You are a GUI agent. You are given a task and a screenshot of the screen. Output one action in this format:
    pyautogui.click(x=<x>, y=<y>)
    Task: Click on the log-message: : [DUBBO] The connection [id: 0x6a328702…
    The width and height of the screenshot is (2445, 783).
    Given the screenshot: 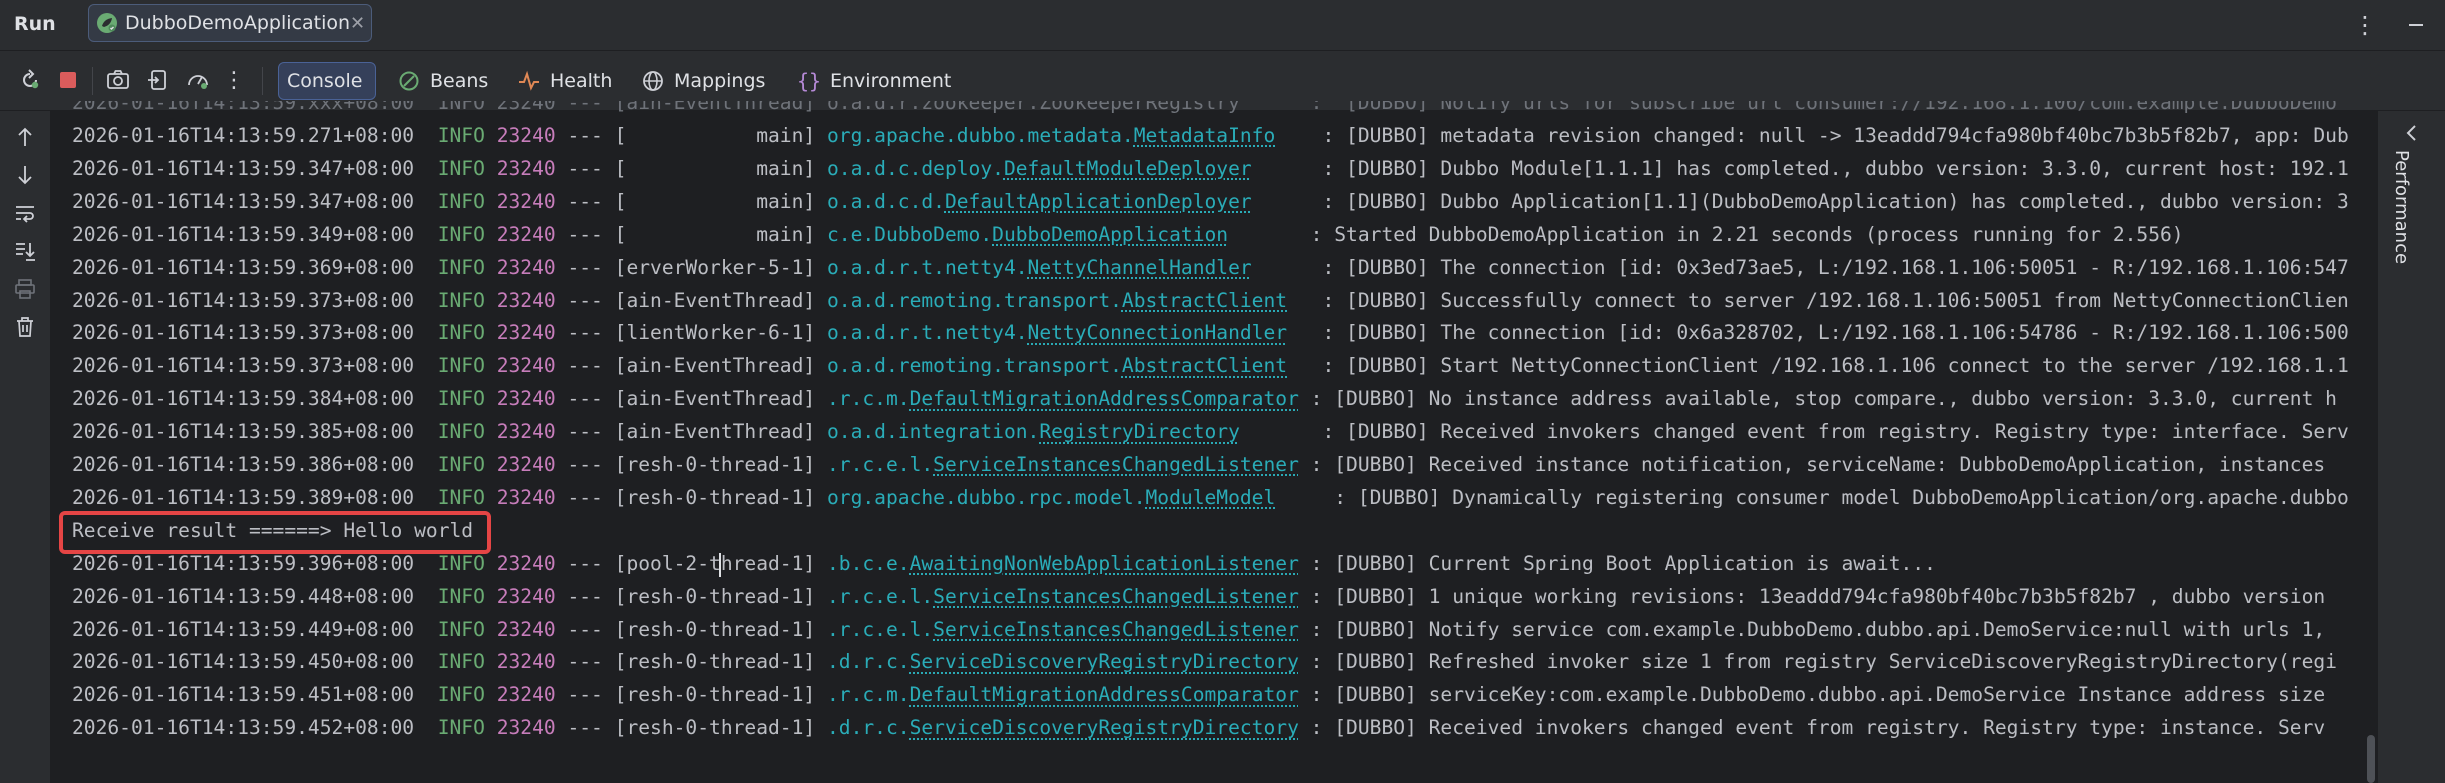 What is the action you would take?
    pyautogui.click(x=1835, y=333)
    